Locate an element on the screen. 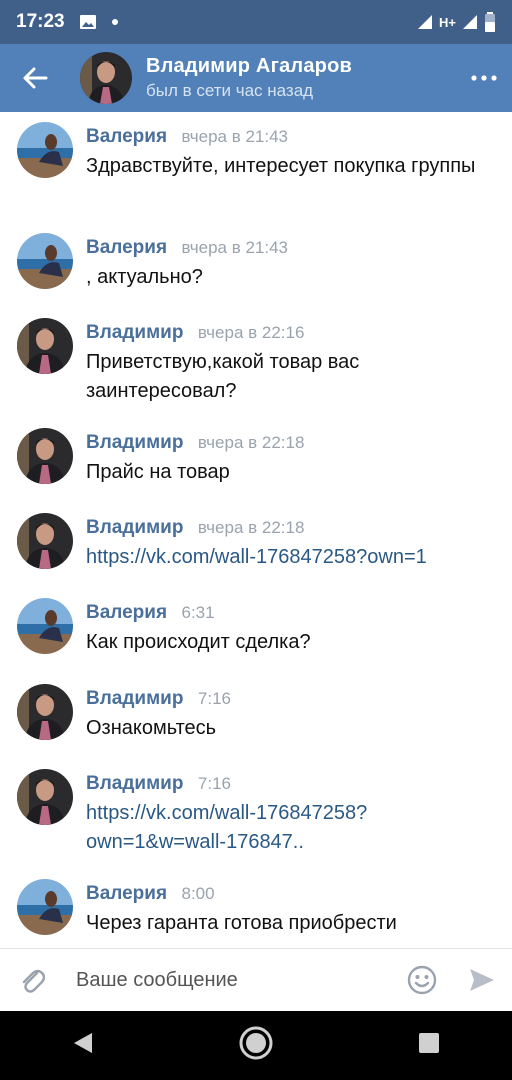 This screenshot has width=512, height=1080. more-button is located at coordinates (484, 78).